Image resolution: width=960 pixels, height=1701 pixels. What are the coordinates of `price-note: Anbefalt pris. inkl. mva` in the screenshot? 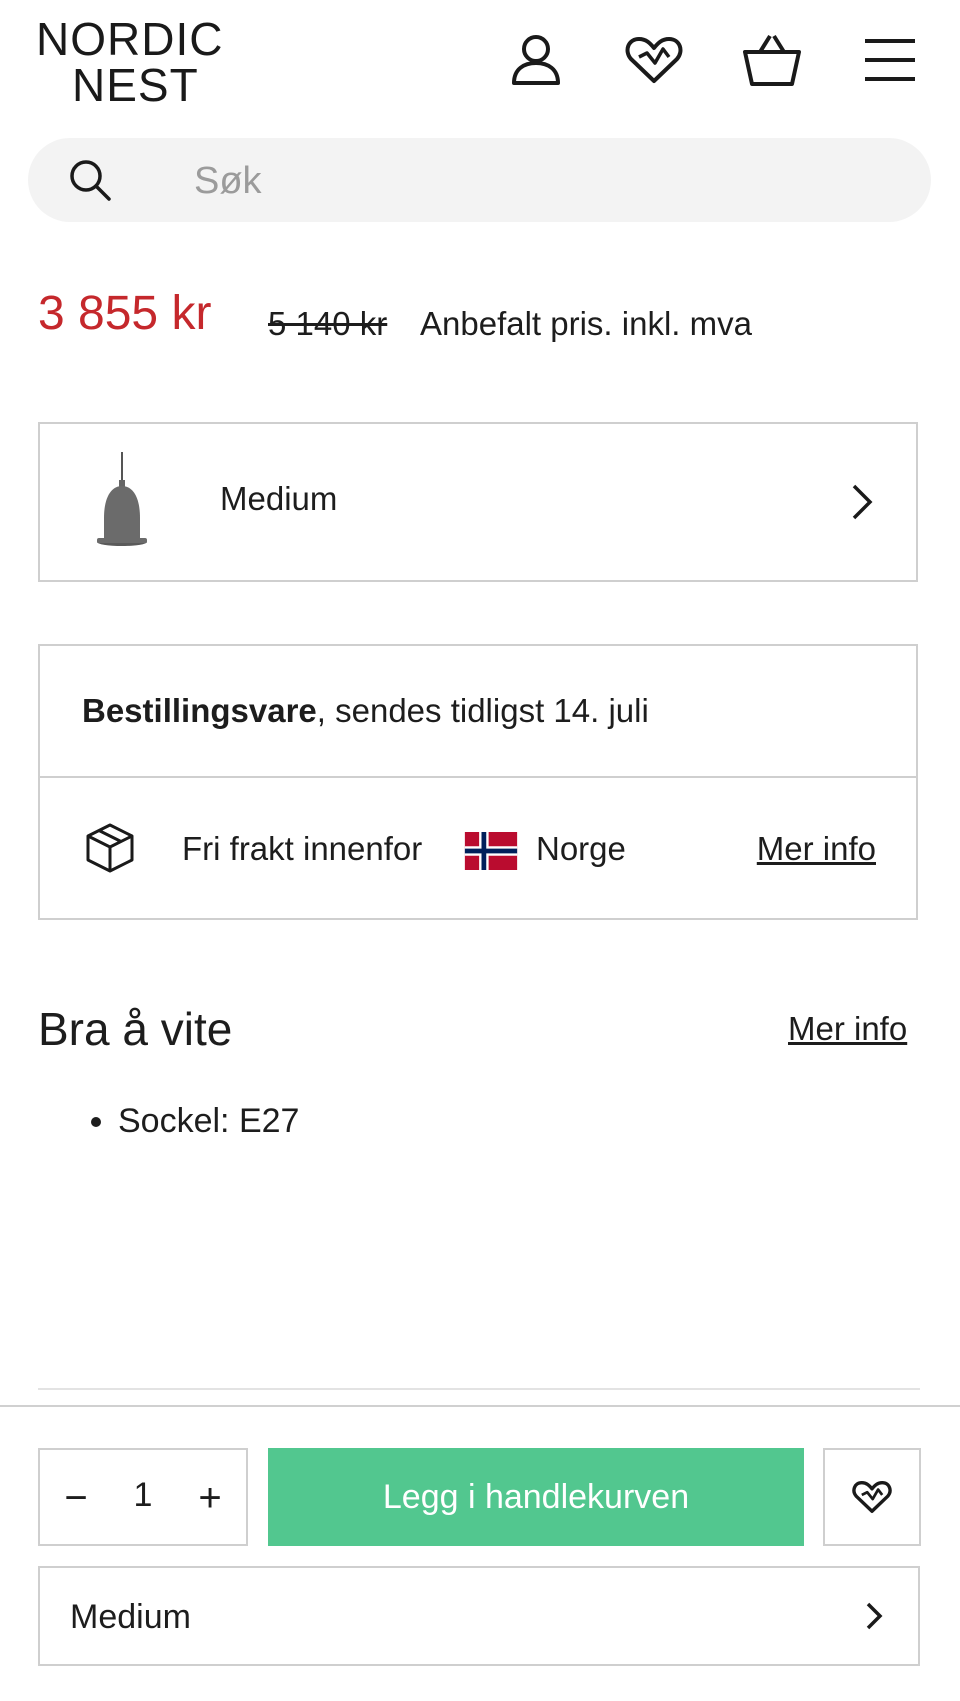 It's located at (586, 323).